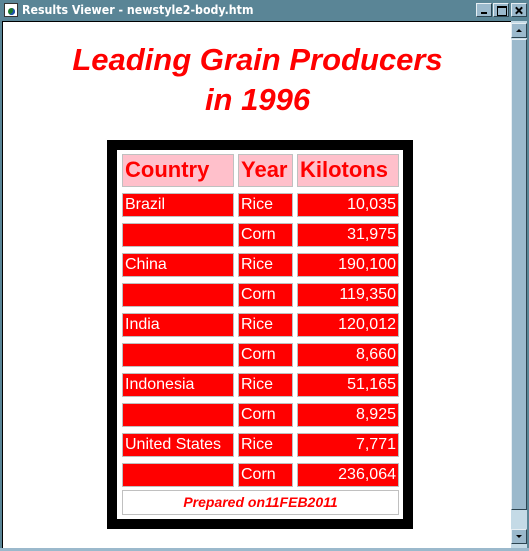 The width and height of the screenshot is (529, 551). Describe the element at coordinates (264, 10) in the screenshot. I see `title-bar: Results Viewer - newstyle2-body.htm` at that location.